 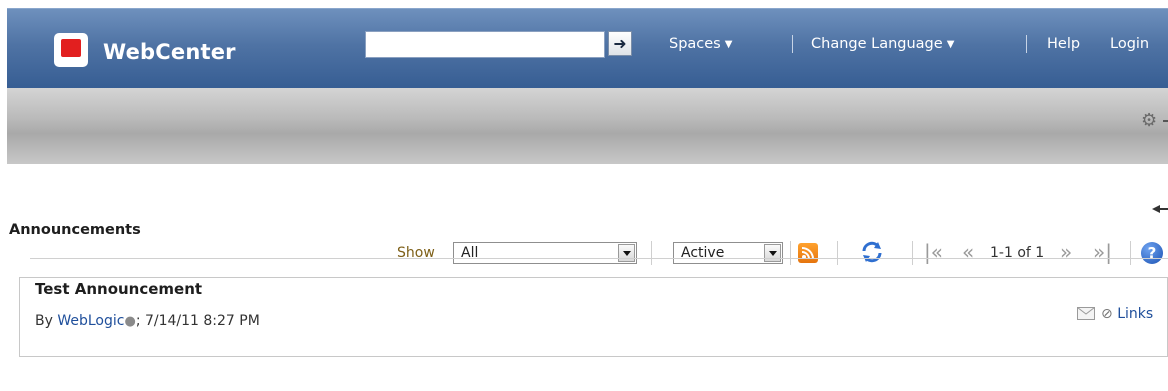 I want to click on first-page-icon: |«, so click(x=933, y=252).